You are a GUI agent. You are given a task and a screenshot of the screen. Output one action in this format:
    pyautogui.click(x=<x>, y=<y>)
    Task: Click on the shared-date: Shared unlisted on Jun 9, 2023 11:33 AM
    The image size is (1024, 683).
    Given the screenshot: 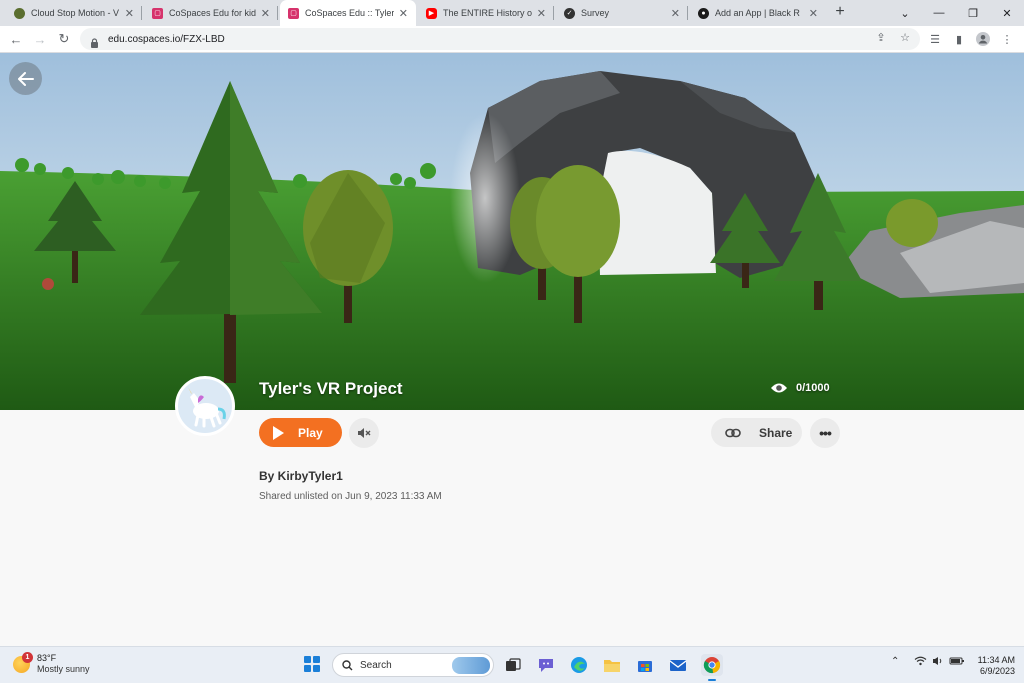 What is the action you would take?
    pyautogui.click(x=350, y=496)
    